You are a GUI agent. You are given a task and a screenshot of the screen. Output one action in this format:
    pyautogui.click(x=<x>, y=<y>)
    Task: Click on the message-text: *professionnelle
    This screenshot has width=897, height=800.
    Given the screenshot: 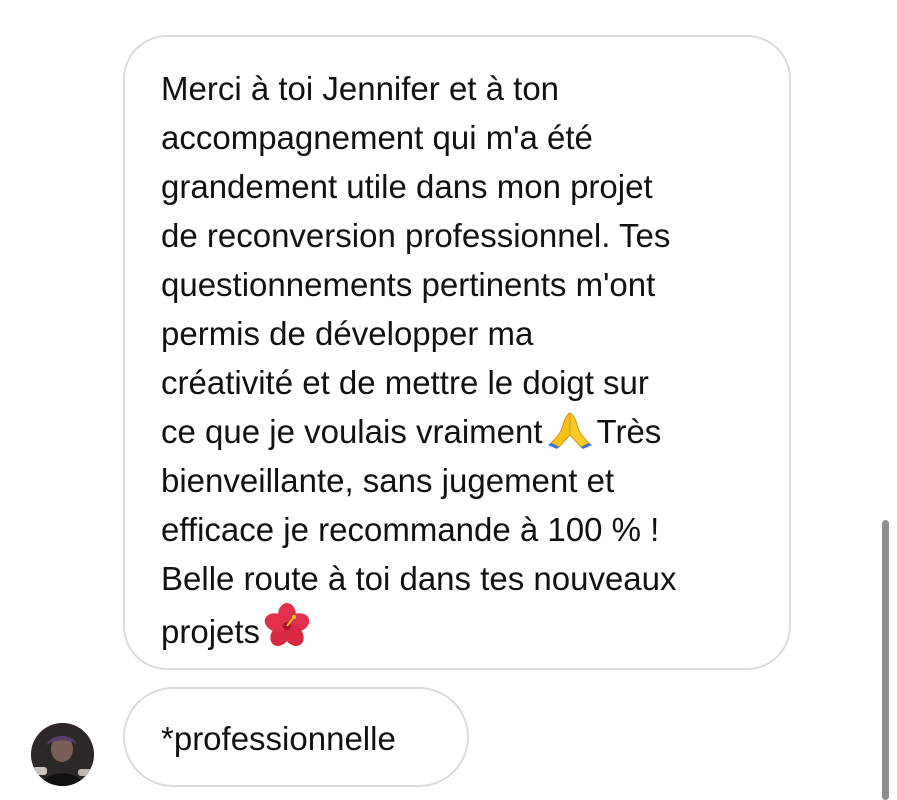 What is the action you would take?
    pyautogui.click(x=278, y=738)
    